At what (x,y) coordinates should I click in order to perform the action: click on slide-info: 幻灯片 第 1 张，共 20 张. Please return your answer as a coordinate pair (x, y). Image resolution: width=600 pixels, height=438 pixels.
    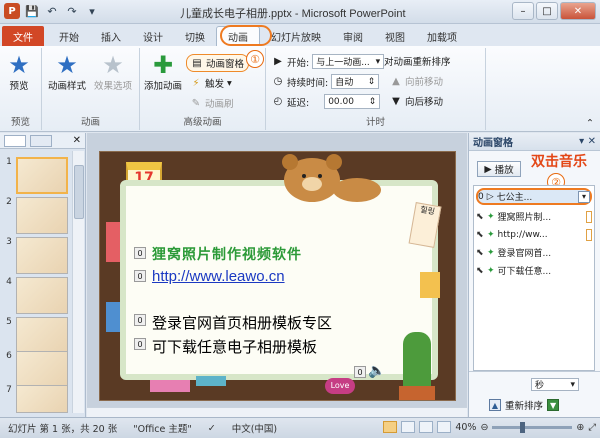
    Looking at the image, I should click on (63, 429).